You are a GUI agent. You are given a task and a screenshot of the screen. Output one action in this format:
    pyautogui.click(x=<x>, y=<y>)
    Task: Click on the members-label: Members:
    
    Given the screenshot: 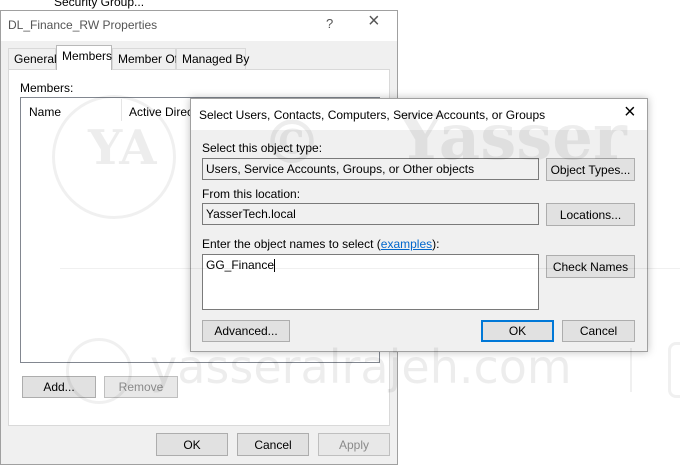 What is the action you would take?
    pyautogui.click(x=47, y=88)
    